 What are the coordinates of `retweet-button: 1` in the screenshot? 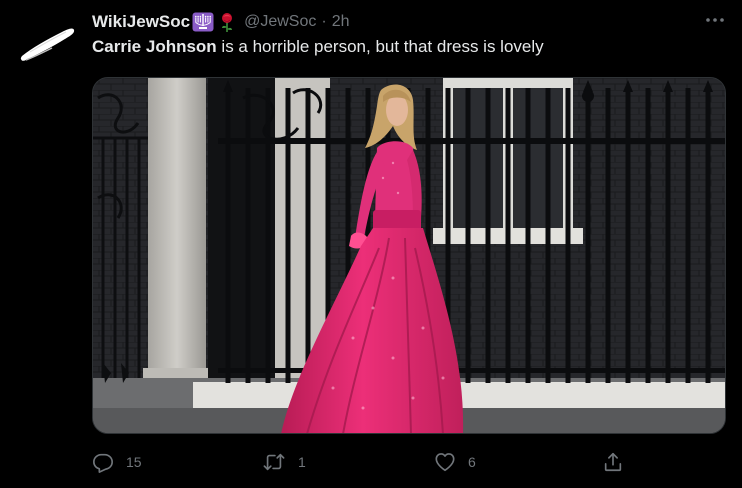 It's located at (284, 462).